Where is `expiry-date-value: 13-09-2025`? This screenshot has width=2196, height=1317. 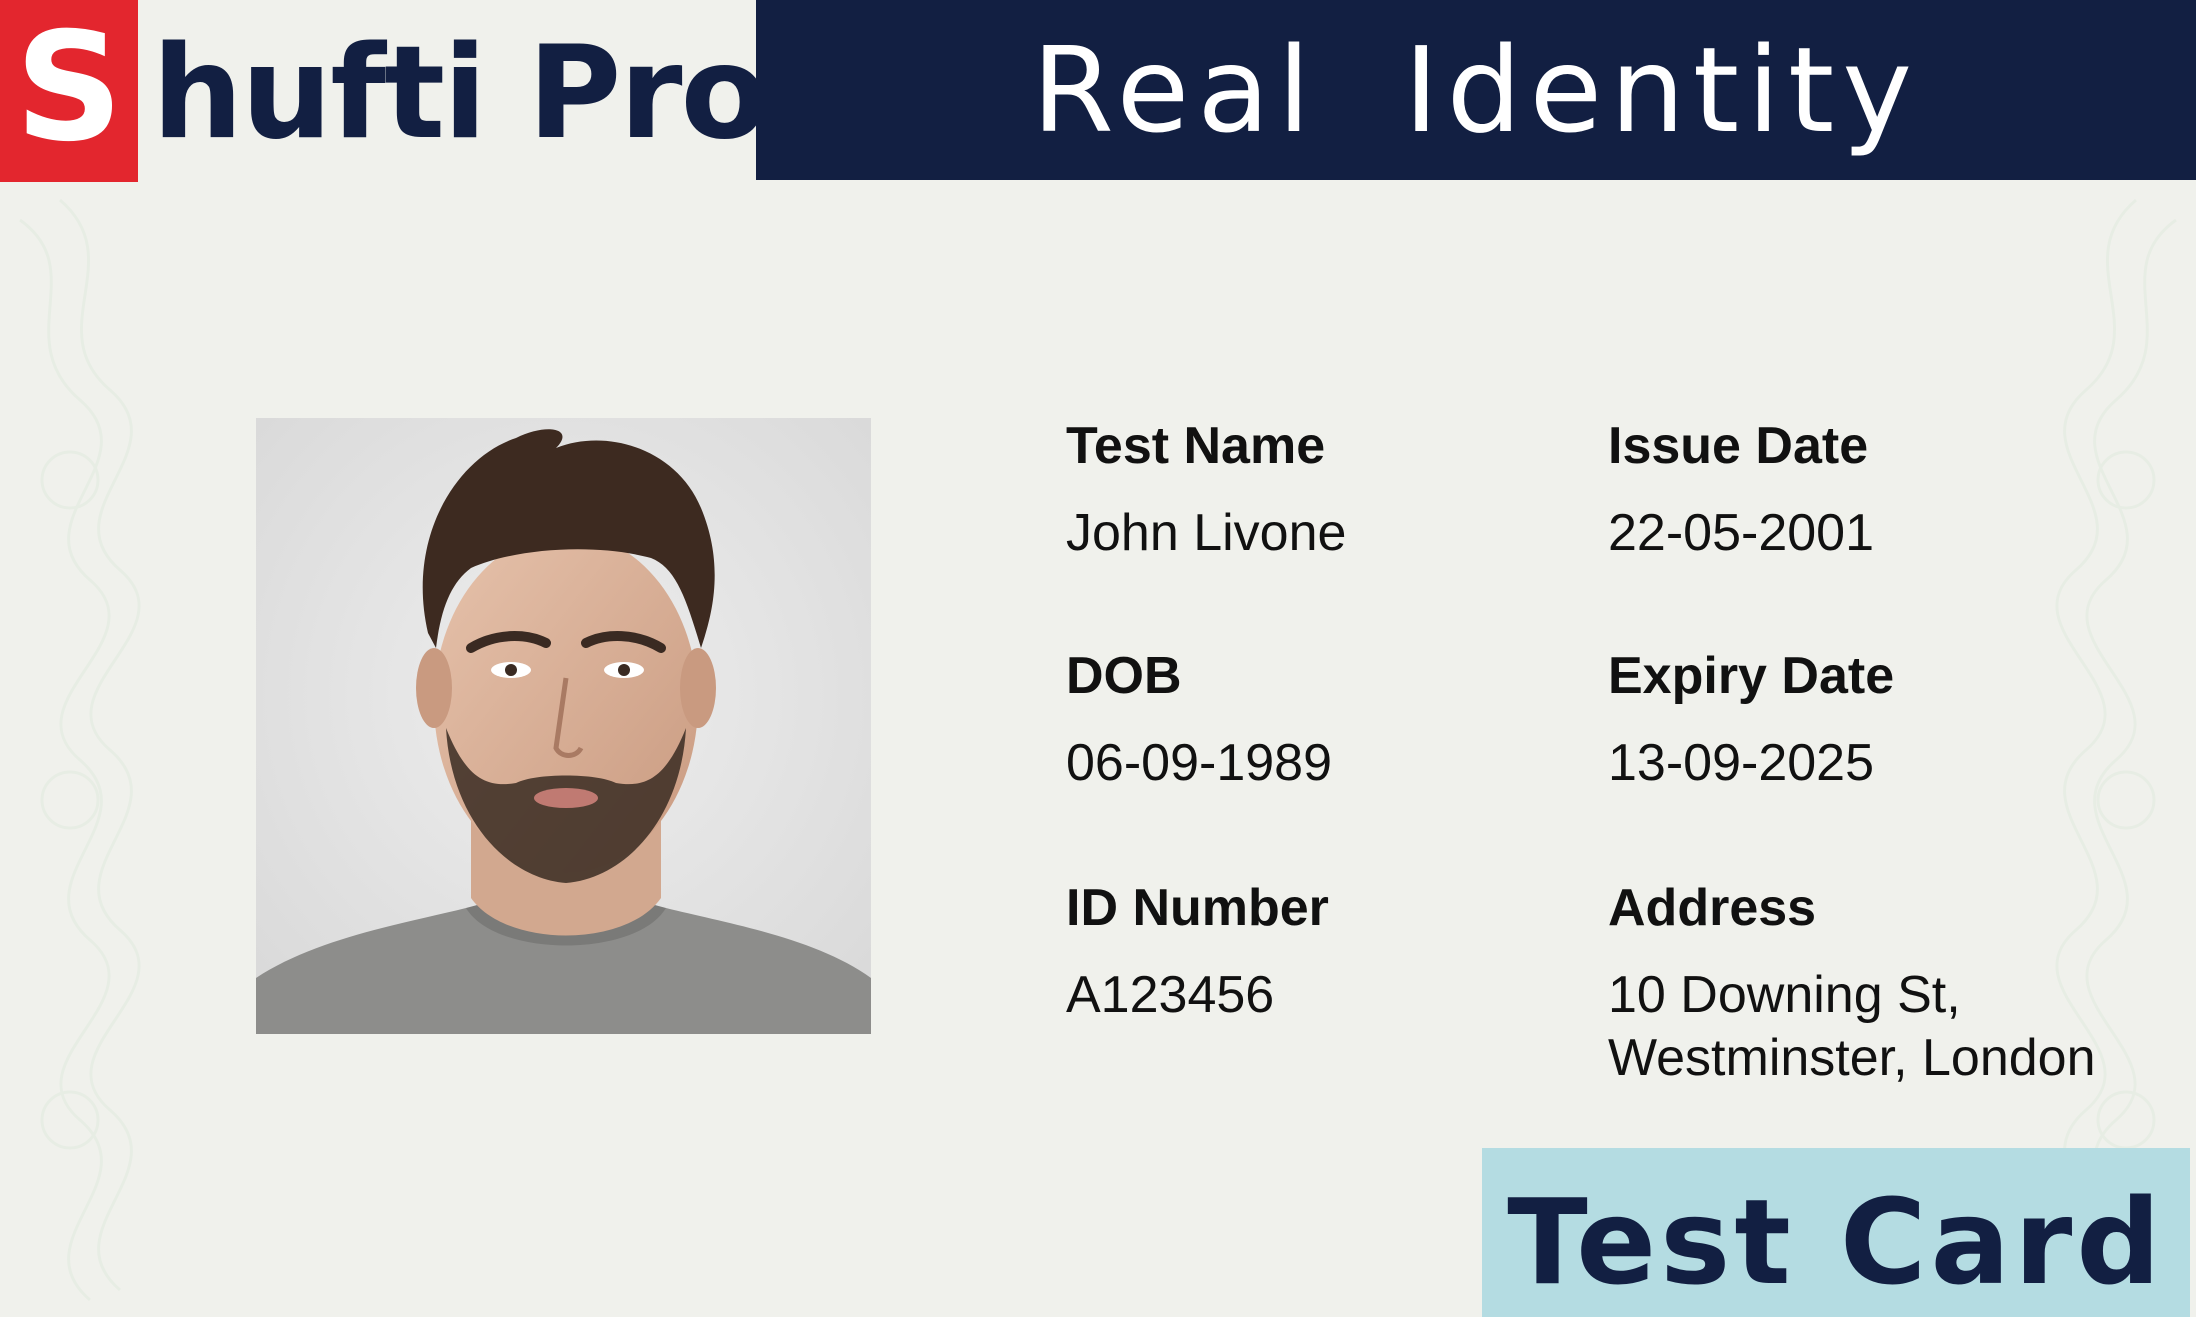
expiry-date-value: 13-09-2025 is located at coordinates (1741, 763).